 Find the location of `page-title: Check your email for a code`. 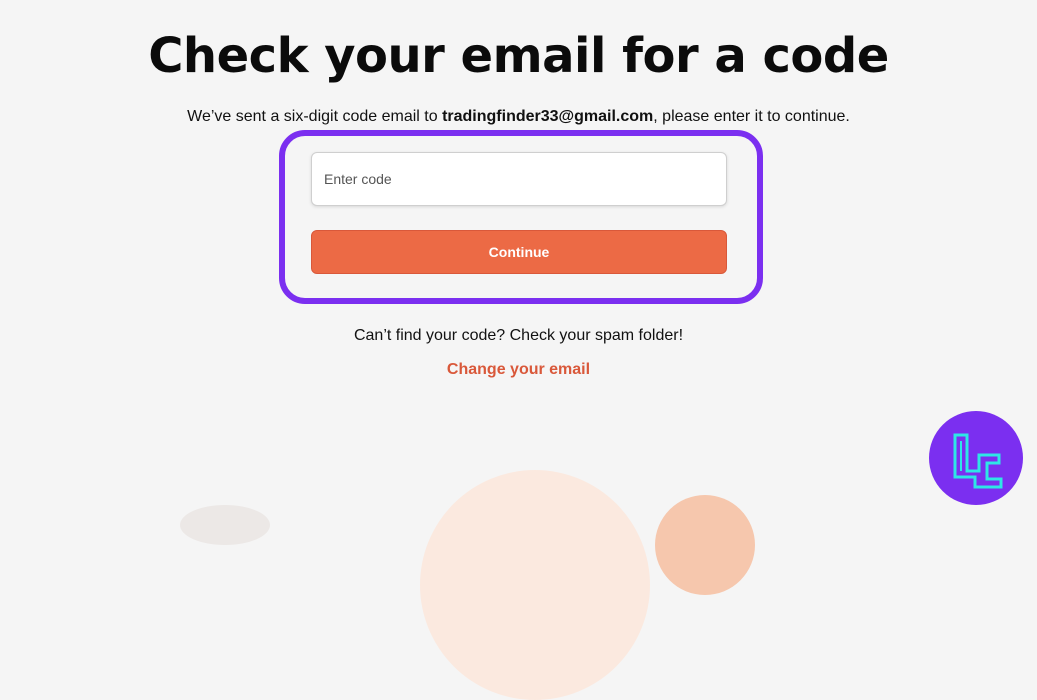

page-title: Check your email for a code is located at coordinates (518, 56).